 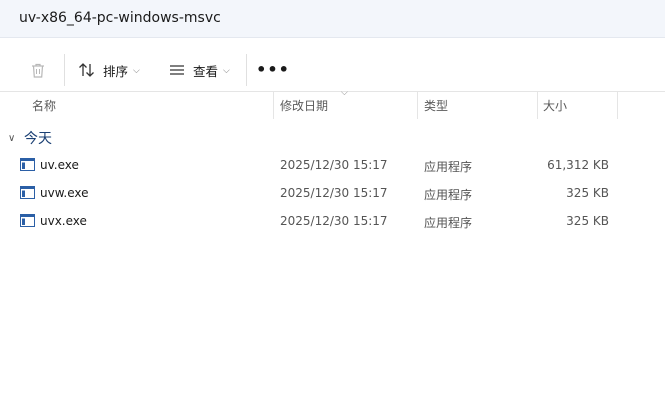 I want to click on address-path: uv-x86_64-pc-windows-msvc, so click(x=120, y=18).